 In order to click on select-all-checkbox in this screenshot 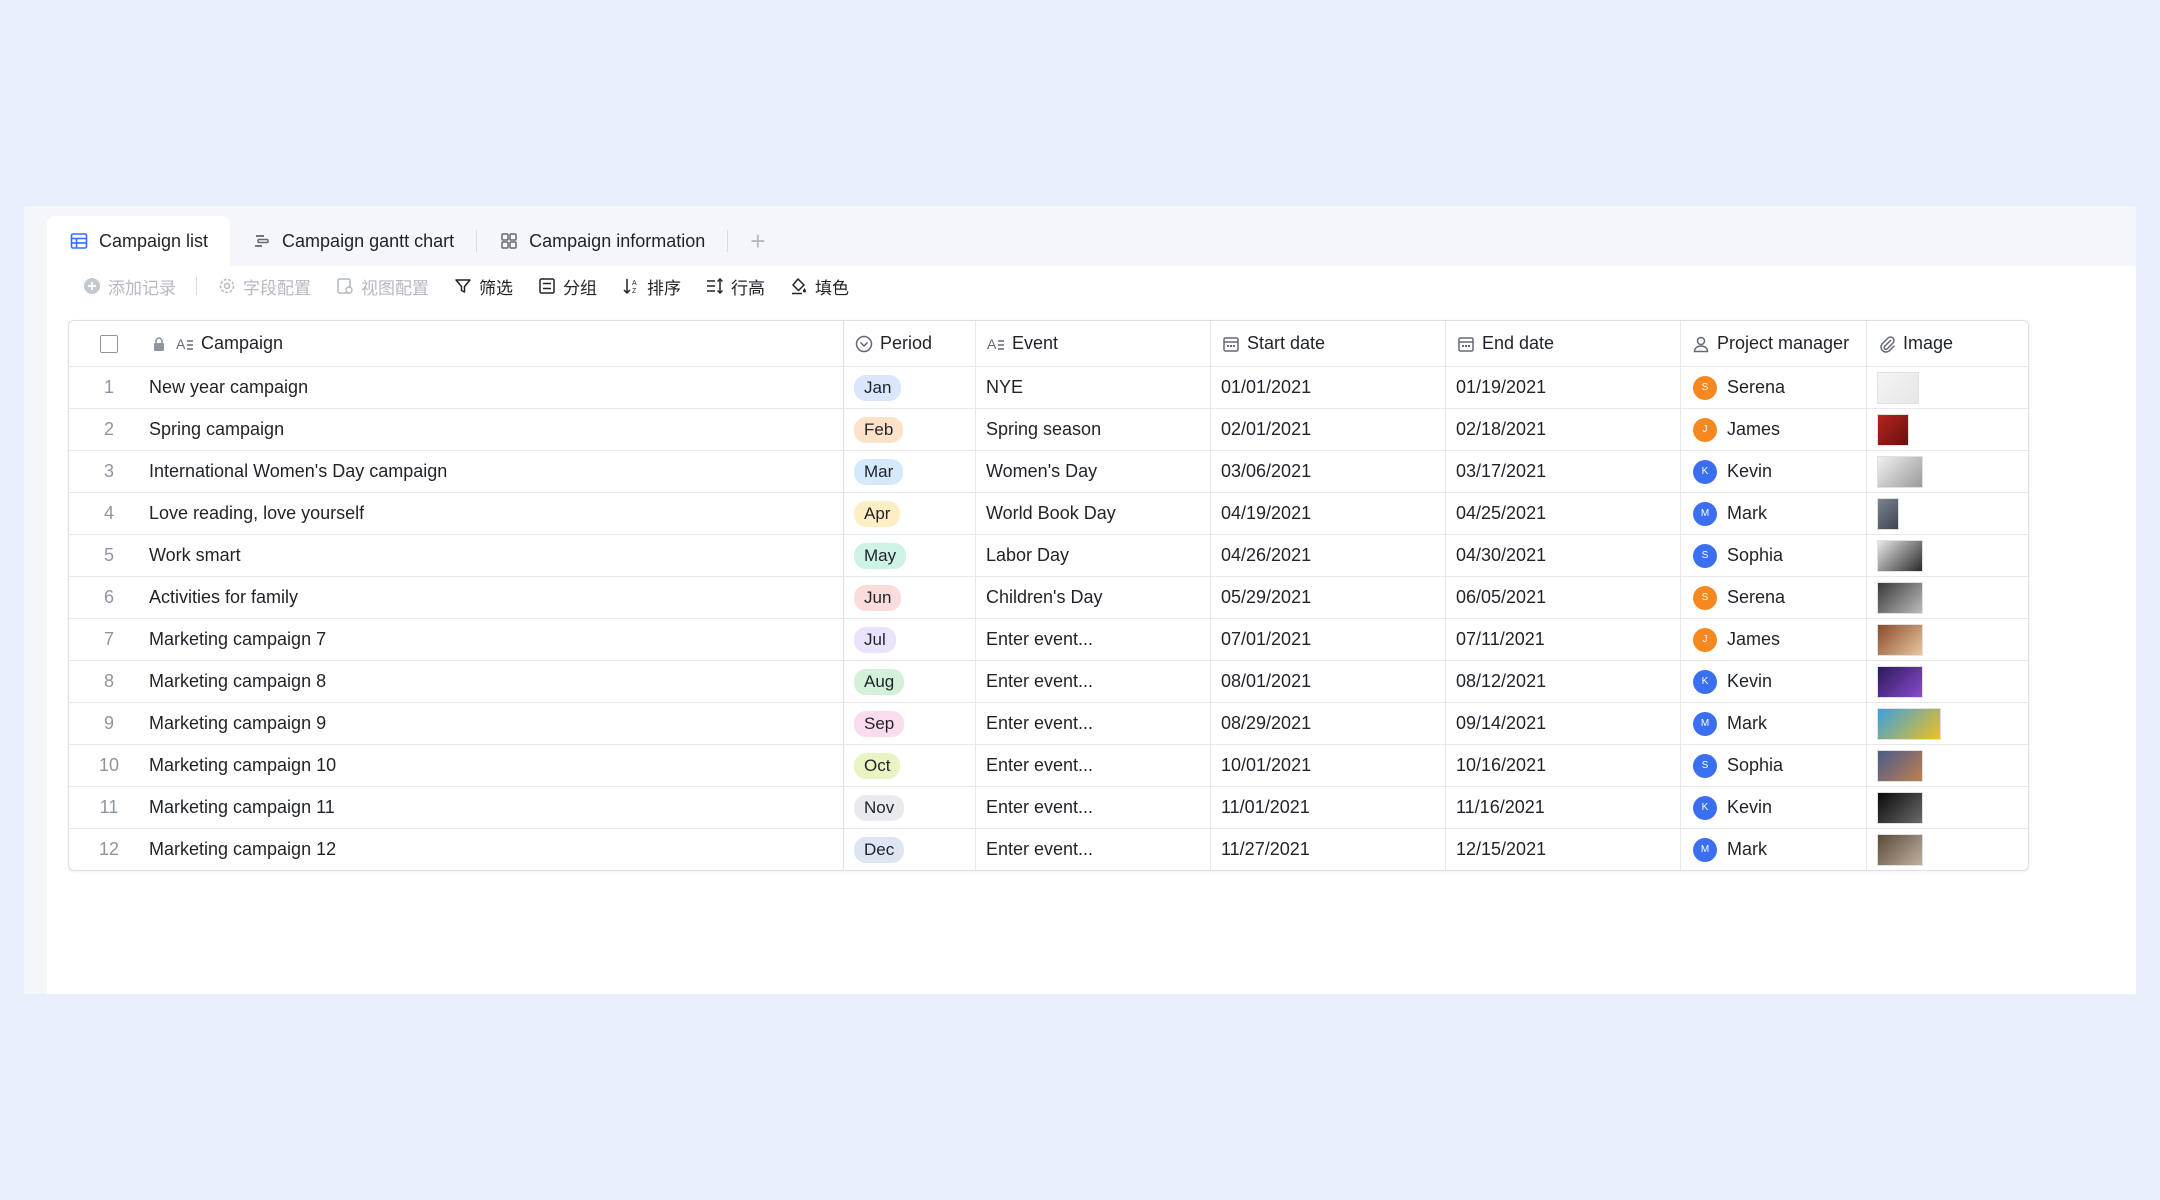, I will do `click(109, 344)`.